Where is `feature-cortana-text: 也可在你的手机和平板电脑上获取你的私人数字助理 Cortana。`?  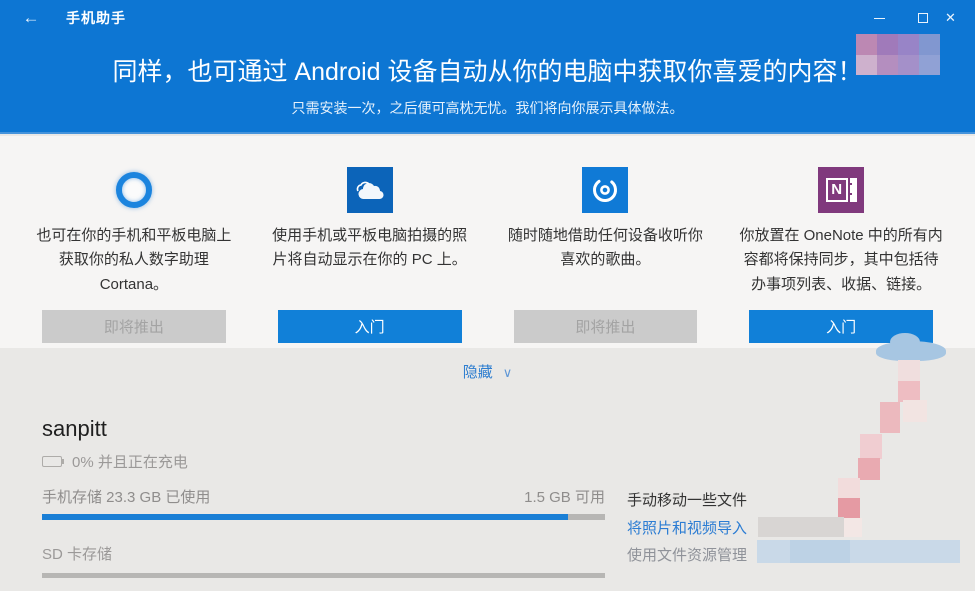
feature-cortana-text: 也可在你的手机和平板电脑上获取你的私人数字助理 Cortana。 is located at coordinates (134, 260).